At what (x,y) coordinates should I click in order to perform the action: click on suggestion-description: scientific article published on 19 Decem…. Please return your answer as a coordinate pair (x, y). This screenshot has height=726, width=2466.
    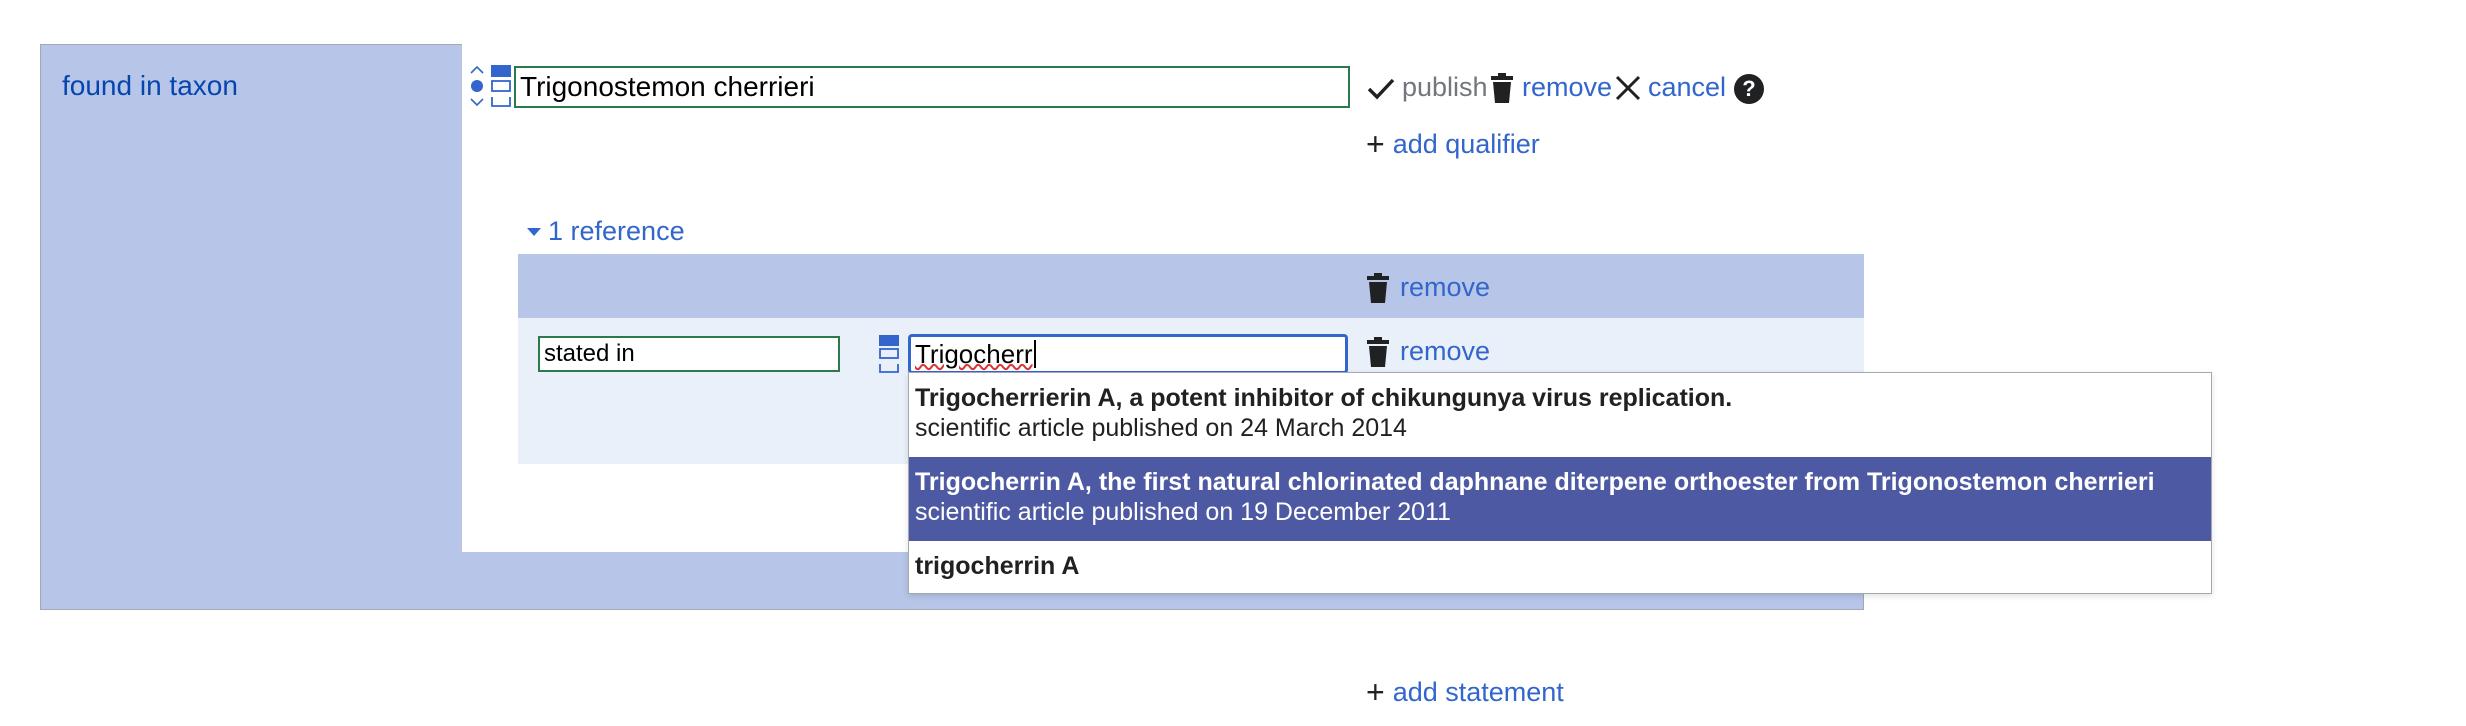
    Looking at the image, I should click on (1183, 512).